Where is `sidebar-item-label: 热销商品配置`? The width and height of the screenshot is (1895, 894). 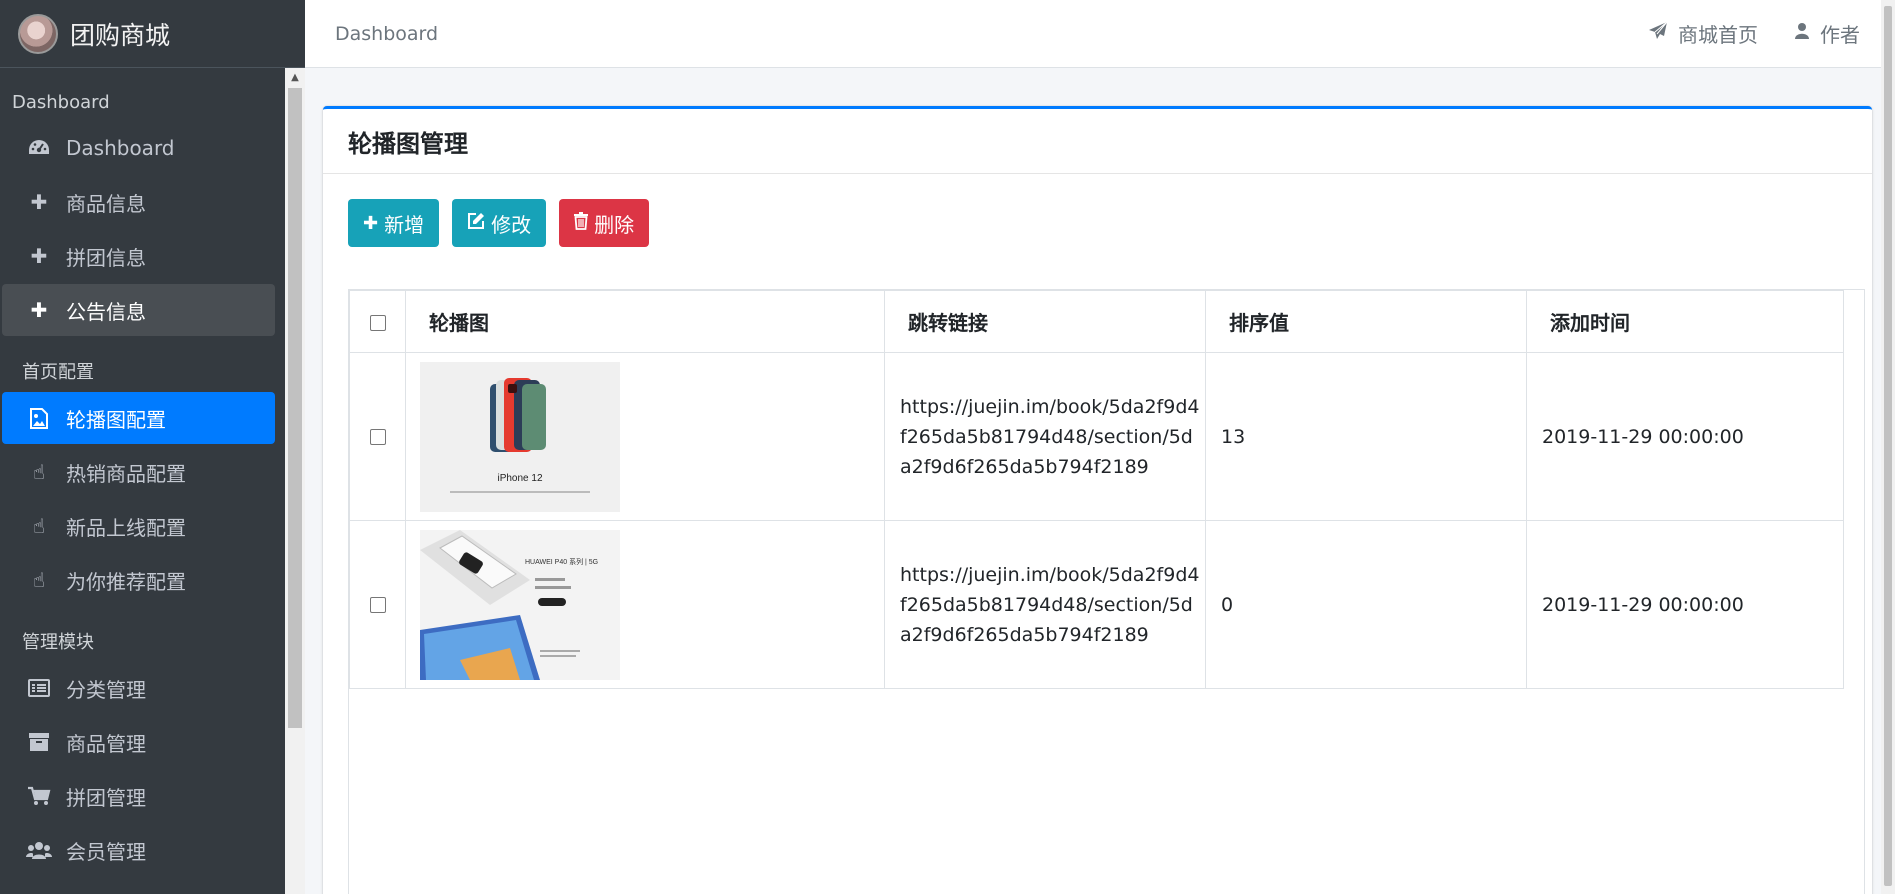
sidebar-item-label: 热销商品配置 is located at coordinates (126, 473).